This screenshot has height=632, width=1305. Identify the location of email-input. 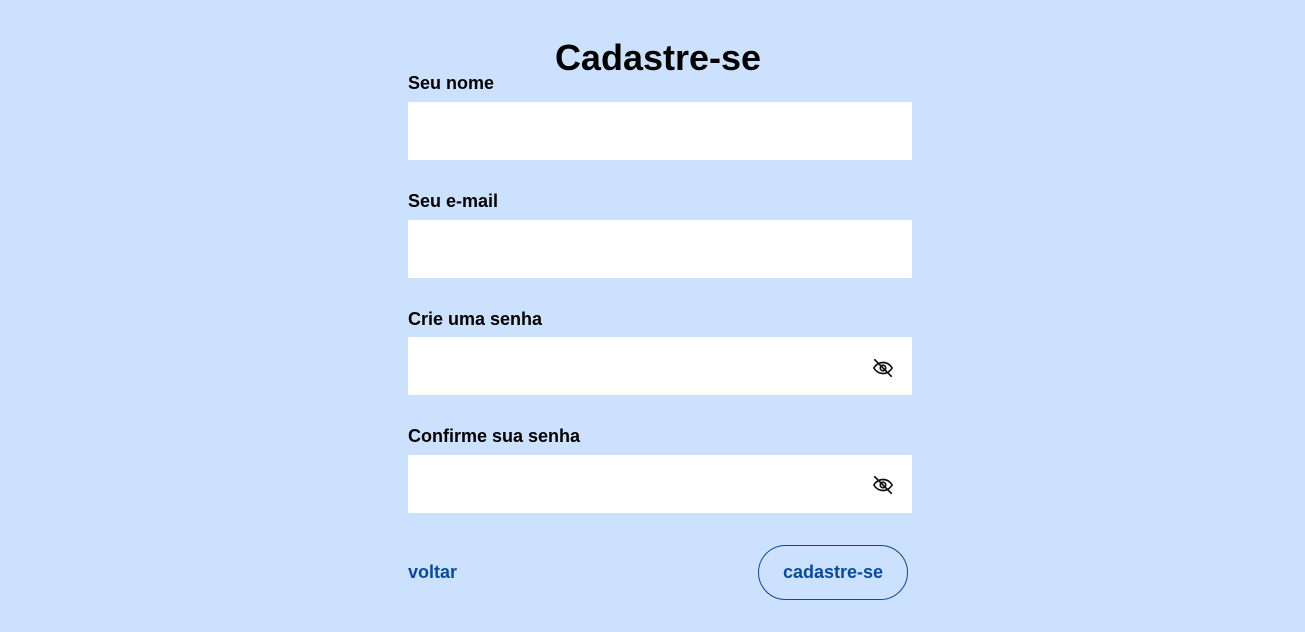
(660, 249).